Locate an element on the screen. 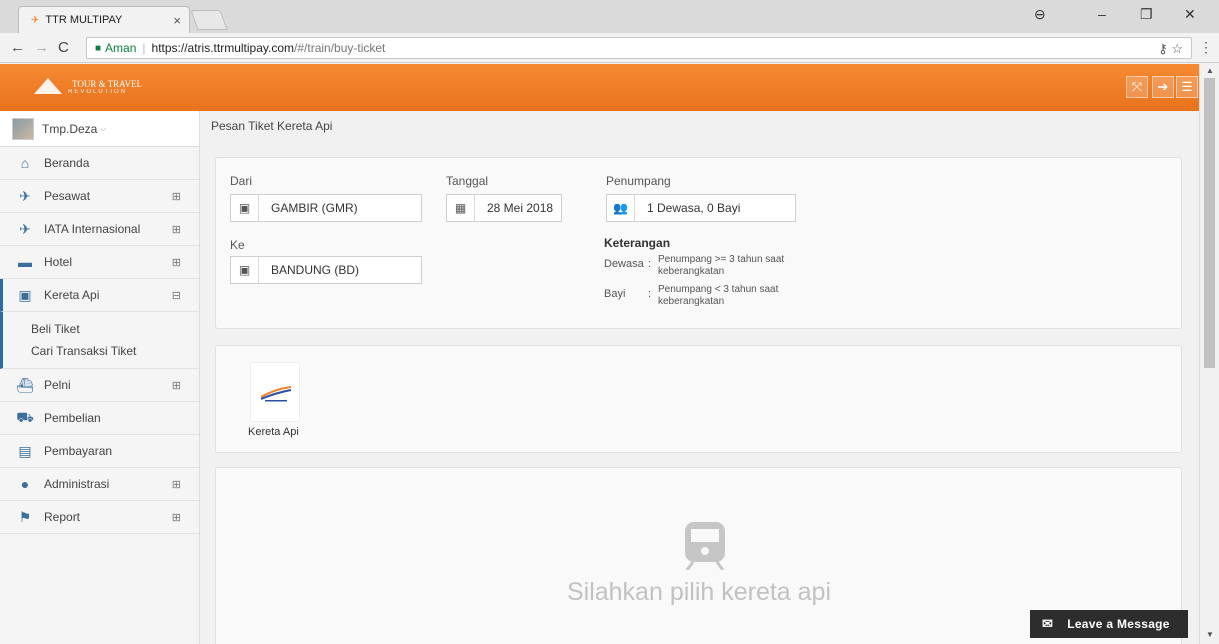  kereta-api-submenu: Beli Tiket Cari Transaksi Tiket is located at coordinates (99, 340).